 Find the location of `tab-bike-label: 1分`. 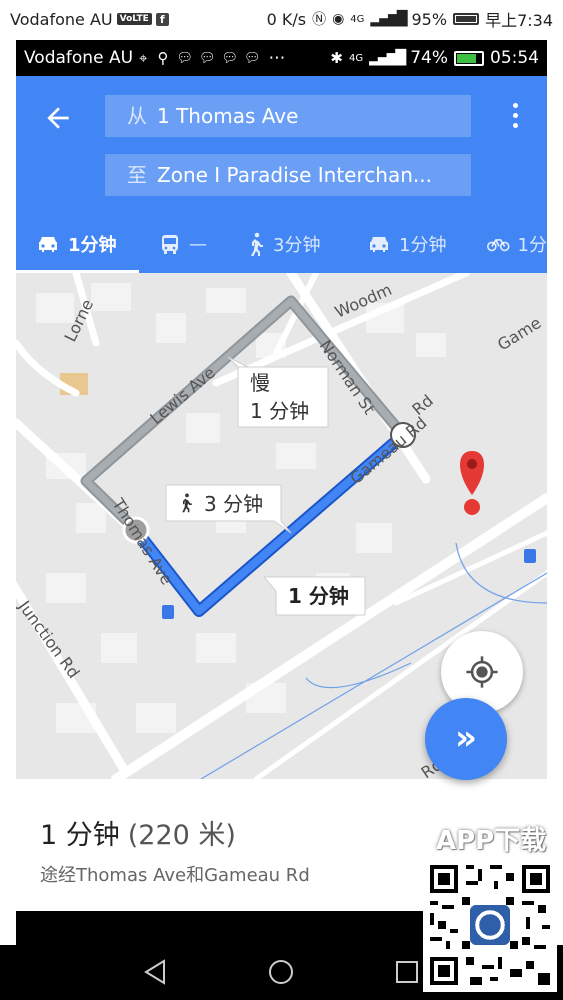

tab-bike-label: 1分 is located at coordinates (532, 245).